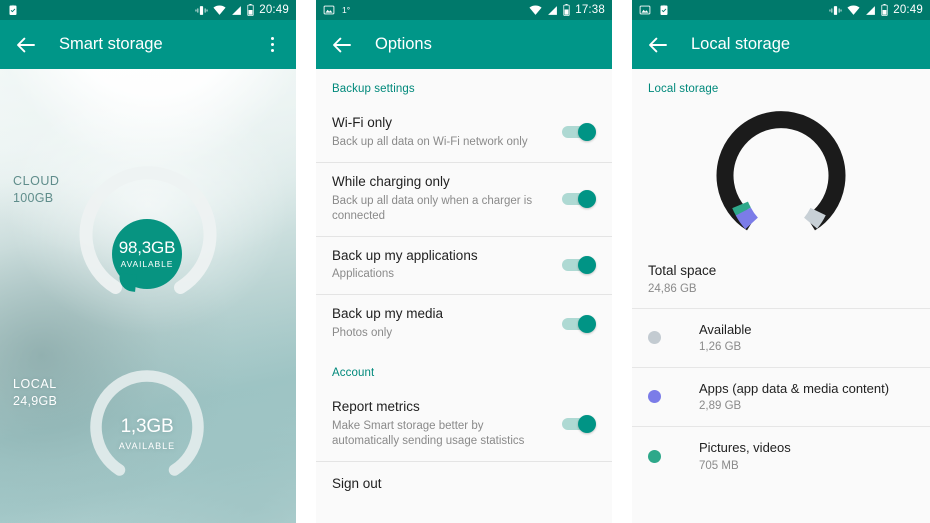 The width and height of the screenshot is (930, 523). Describe the element at coordinates (464, 44) in the screenshot. I see `app-bar: Options` at that location.